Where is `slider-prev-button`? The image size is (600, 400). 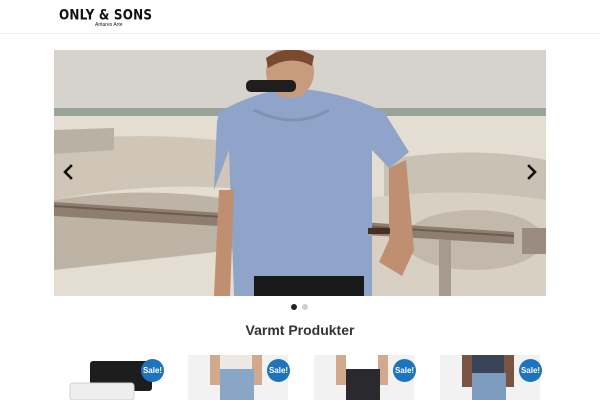
slider-prev-button is located at coordinates (68, 172).